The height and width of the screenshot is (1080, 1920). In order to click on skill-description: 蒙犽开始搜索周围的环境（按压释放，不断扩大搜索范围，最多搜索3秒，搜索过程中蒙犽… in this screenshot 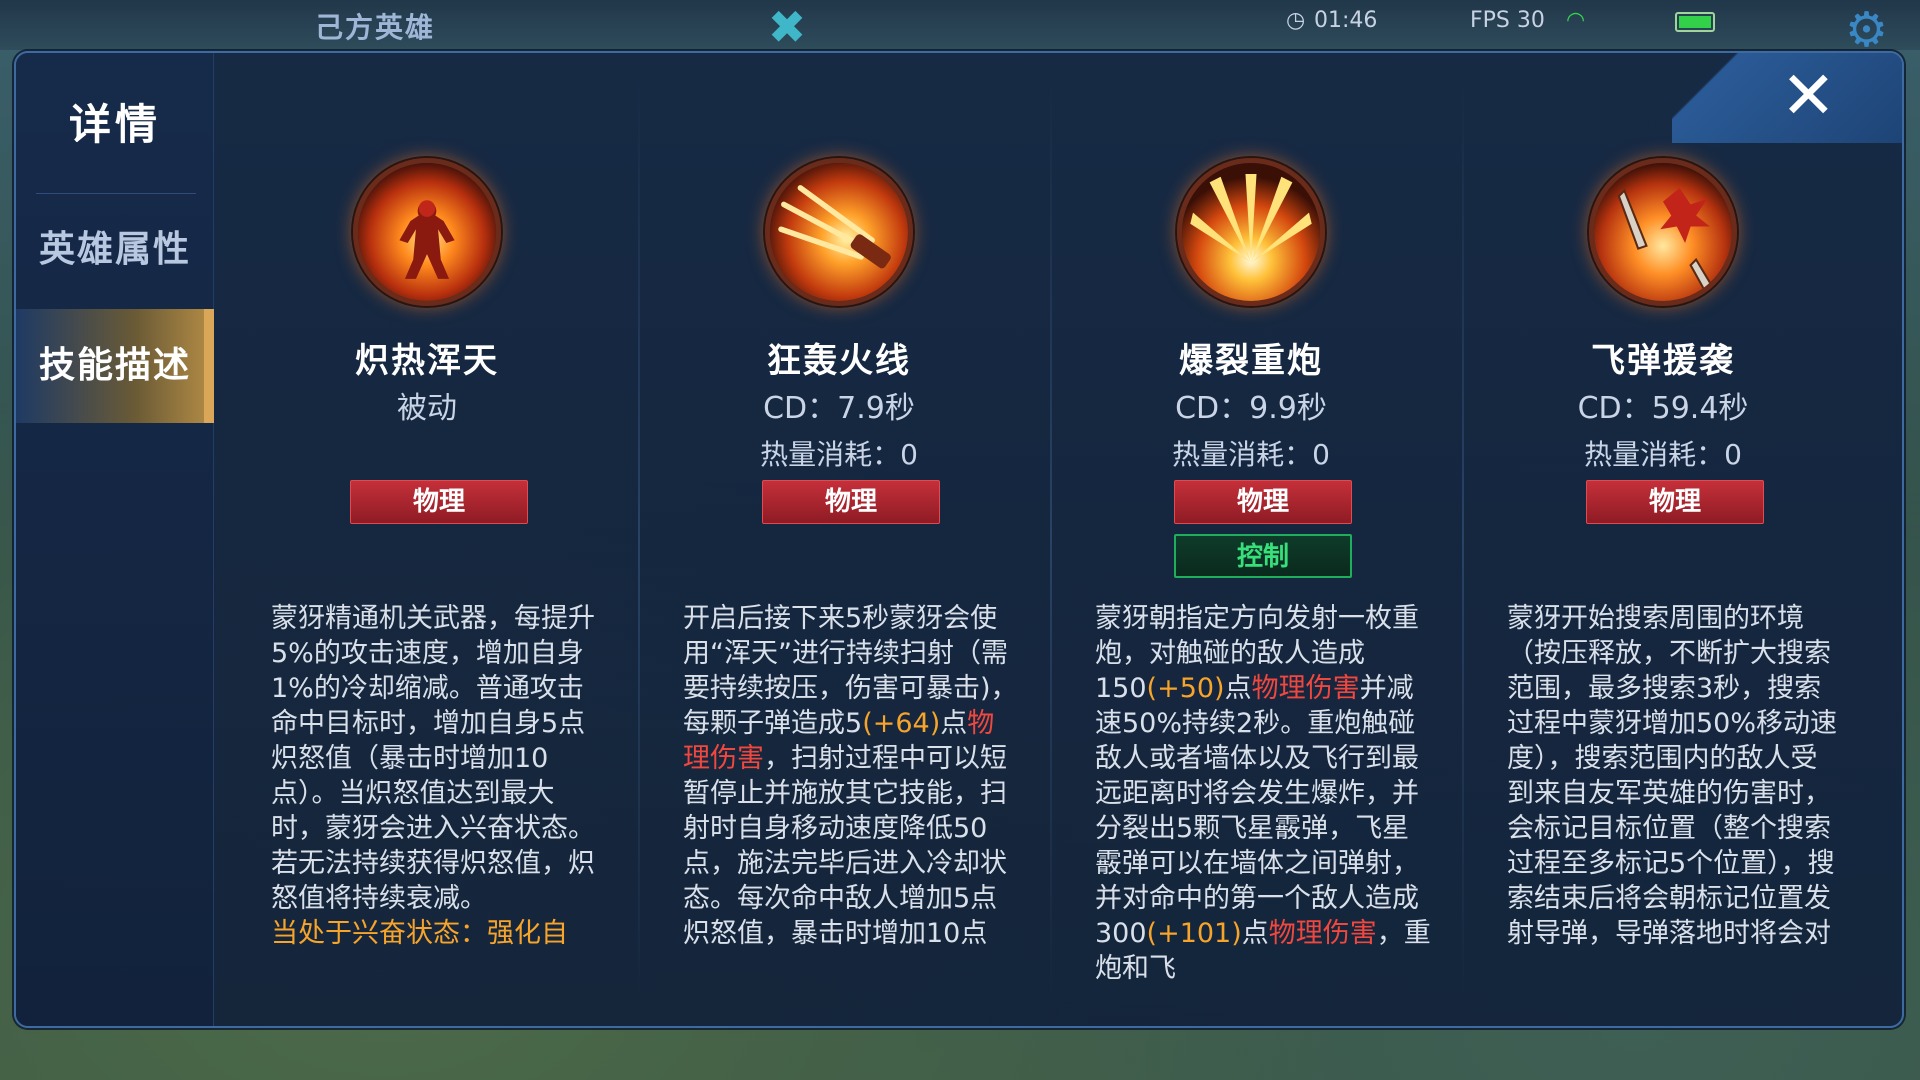, I will do `click(1675, 798)`.